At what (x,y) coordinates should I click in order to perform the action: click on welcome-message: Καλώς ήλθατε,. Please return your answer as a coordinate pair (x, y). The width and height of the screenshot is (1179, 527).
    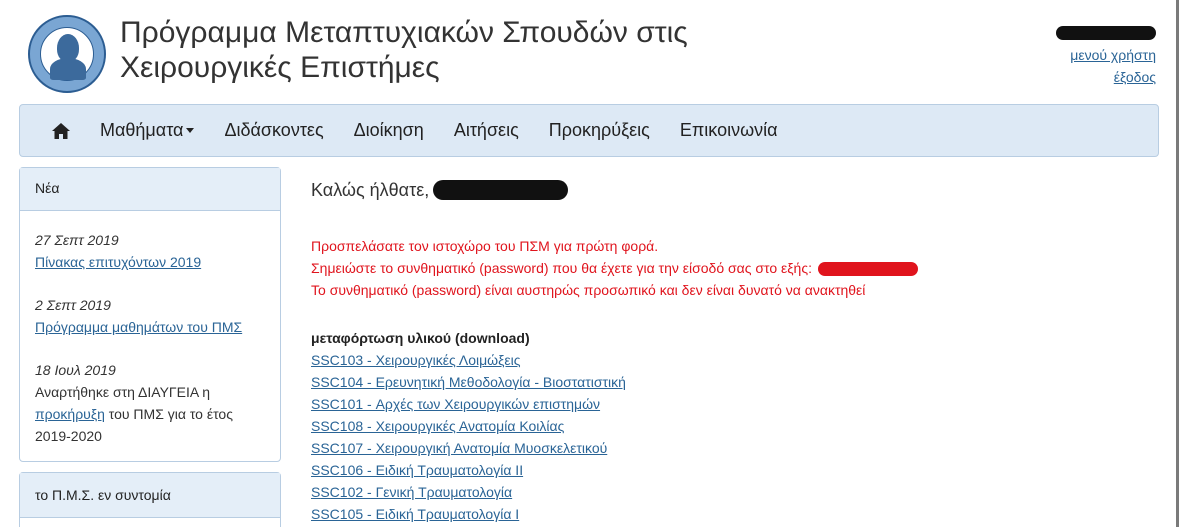
    Looking at the image, I should click on (736, 190).